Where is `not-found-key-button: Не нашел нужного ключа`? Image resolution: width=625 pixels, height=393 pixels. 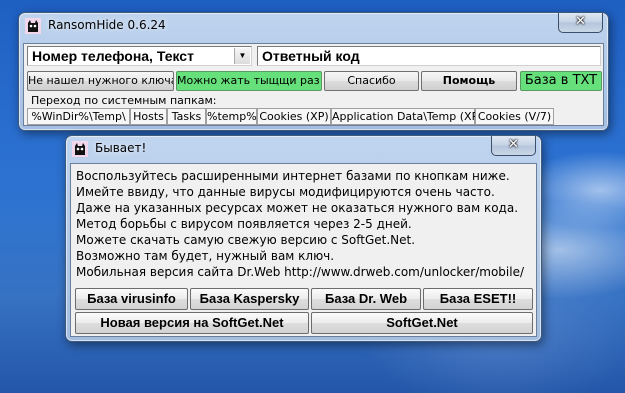 not-found-key-button: Не нашел нужного ключа is located at coordinates (100, 81).